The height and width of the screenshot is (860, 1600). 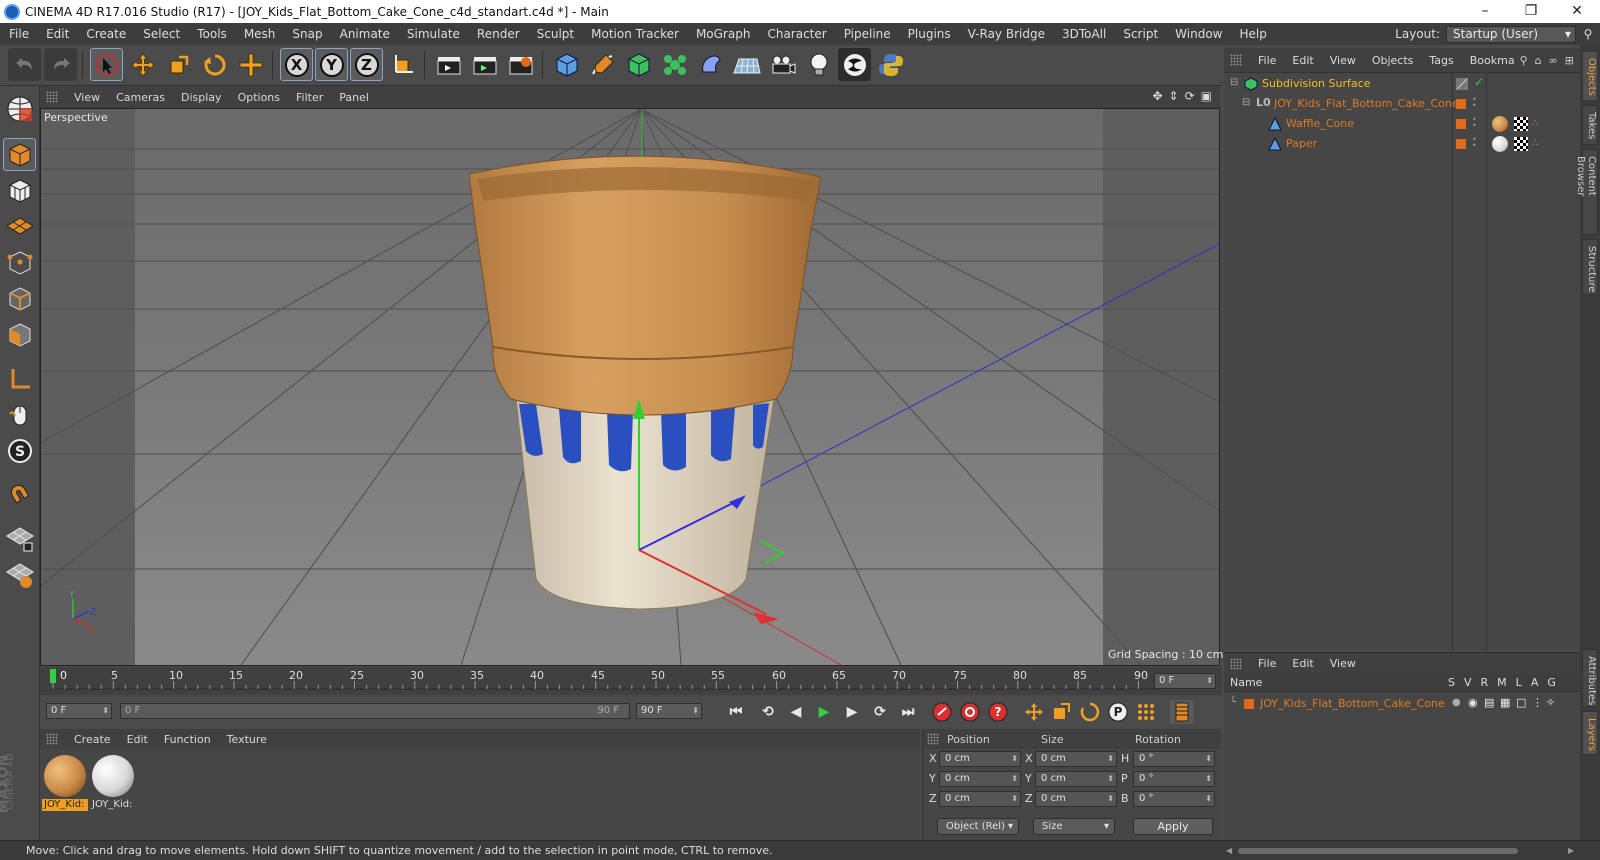 What do you see at coordinates (1468, 682) in the screenshot?
I see `col-visible: V` at bounding box center [1468, 682].